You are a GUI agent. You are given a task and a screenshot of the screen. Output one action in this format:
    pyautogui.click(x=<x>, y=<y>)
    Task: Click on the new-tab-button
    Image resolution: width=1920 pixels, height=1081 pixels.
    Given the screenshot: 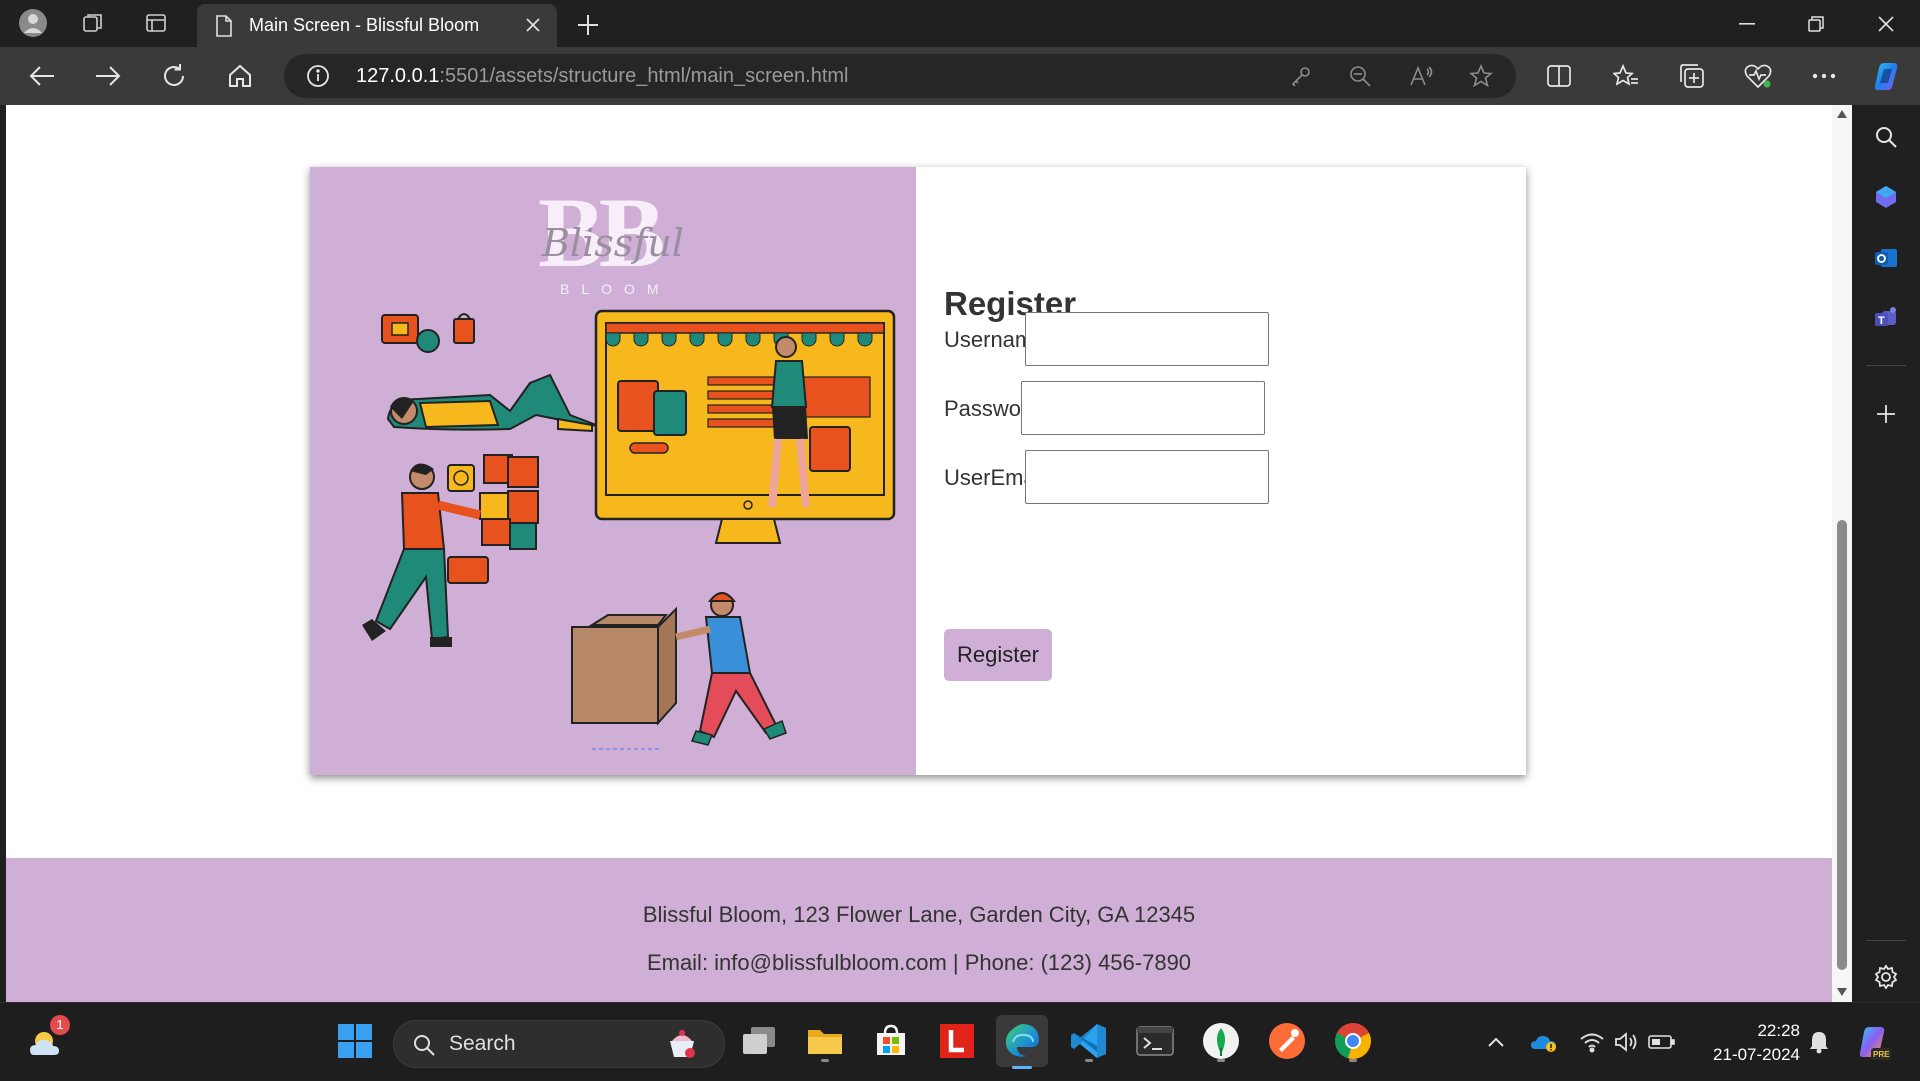 What is the action you would take?
    pyautogui.click(x=588, y=25)
    